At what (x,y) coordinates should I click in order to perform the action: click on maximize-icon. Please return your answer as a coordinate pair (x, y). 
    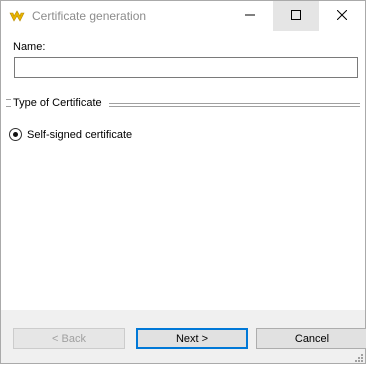
    Looking at the image, I should click on (296, 16).